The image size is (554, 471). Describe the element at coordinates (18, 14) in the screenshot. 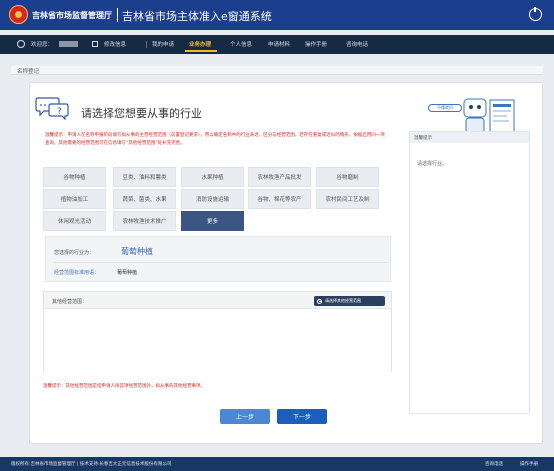

I see `national-emblem-icon` at that location.